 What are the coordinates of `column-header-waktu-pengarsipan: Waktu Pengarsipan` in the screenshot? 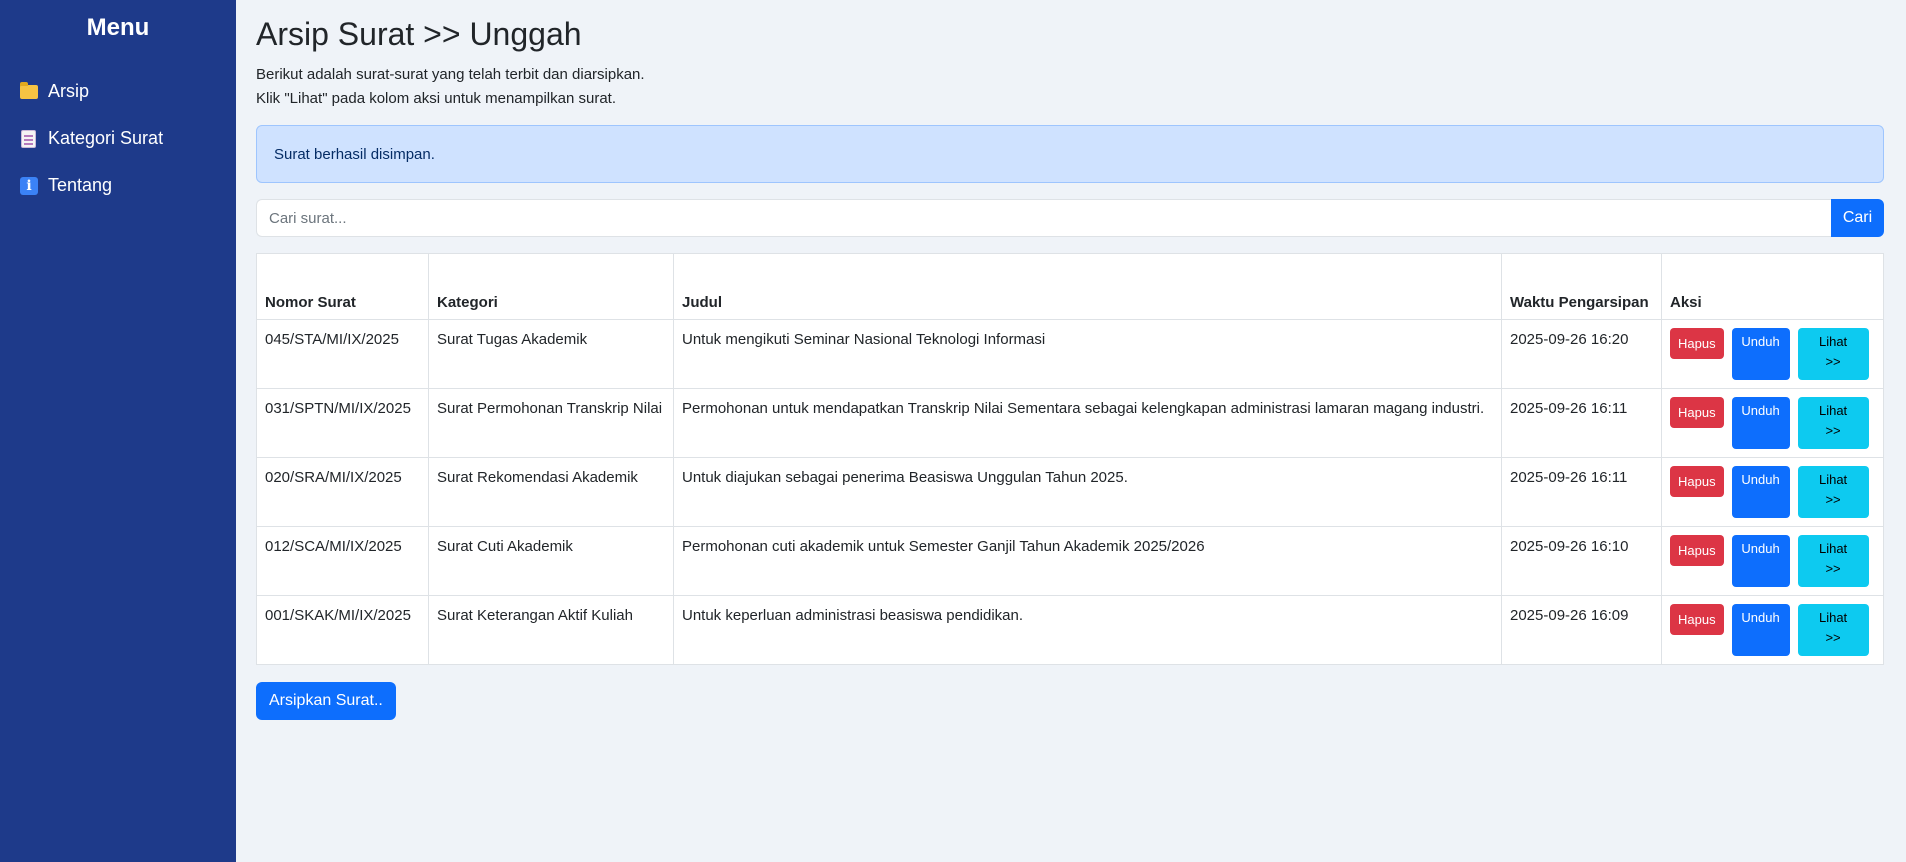 It's located at (1581, 286).